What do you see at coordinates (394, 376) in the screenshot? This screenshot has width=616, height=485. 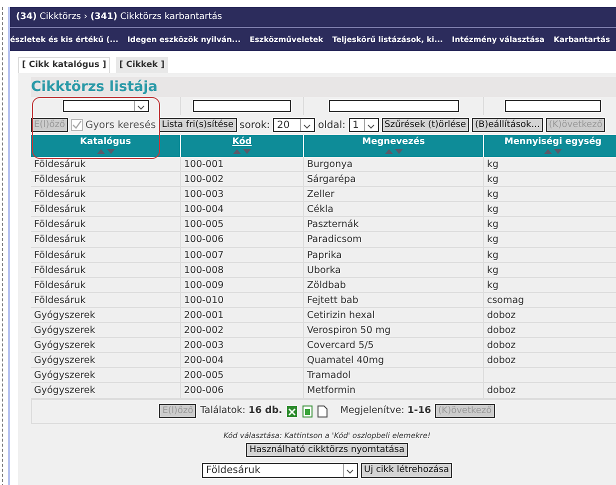 I see `table-cell: Tramadol` at bounding box center [394, 376].